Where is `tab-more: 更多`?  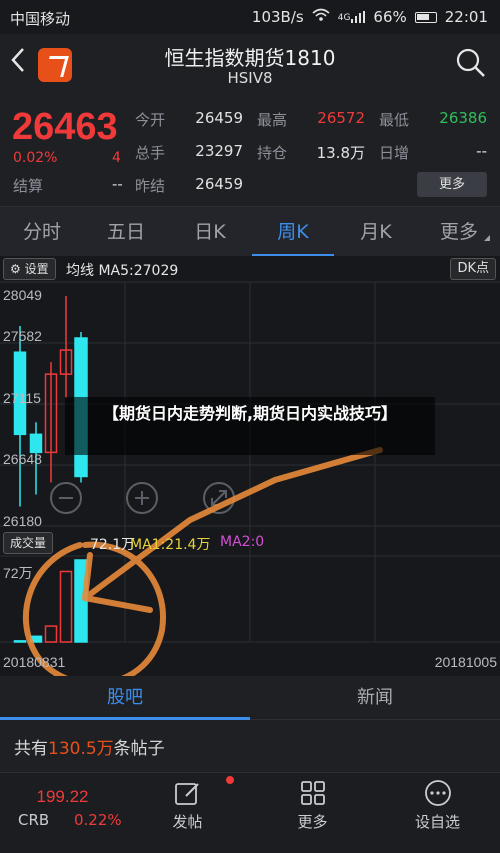 tab-more: 更多 is located at coordinates (459, 232).